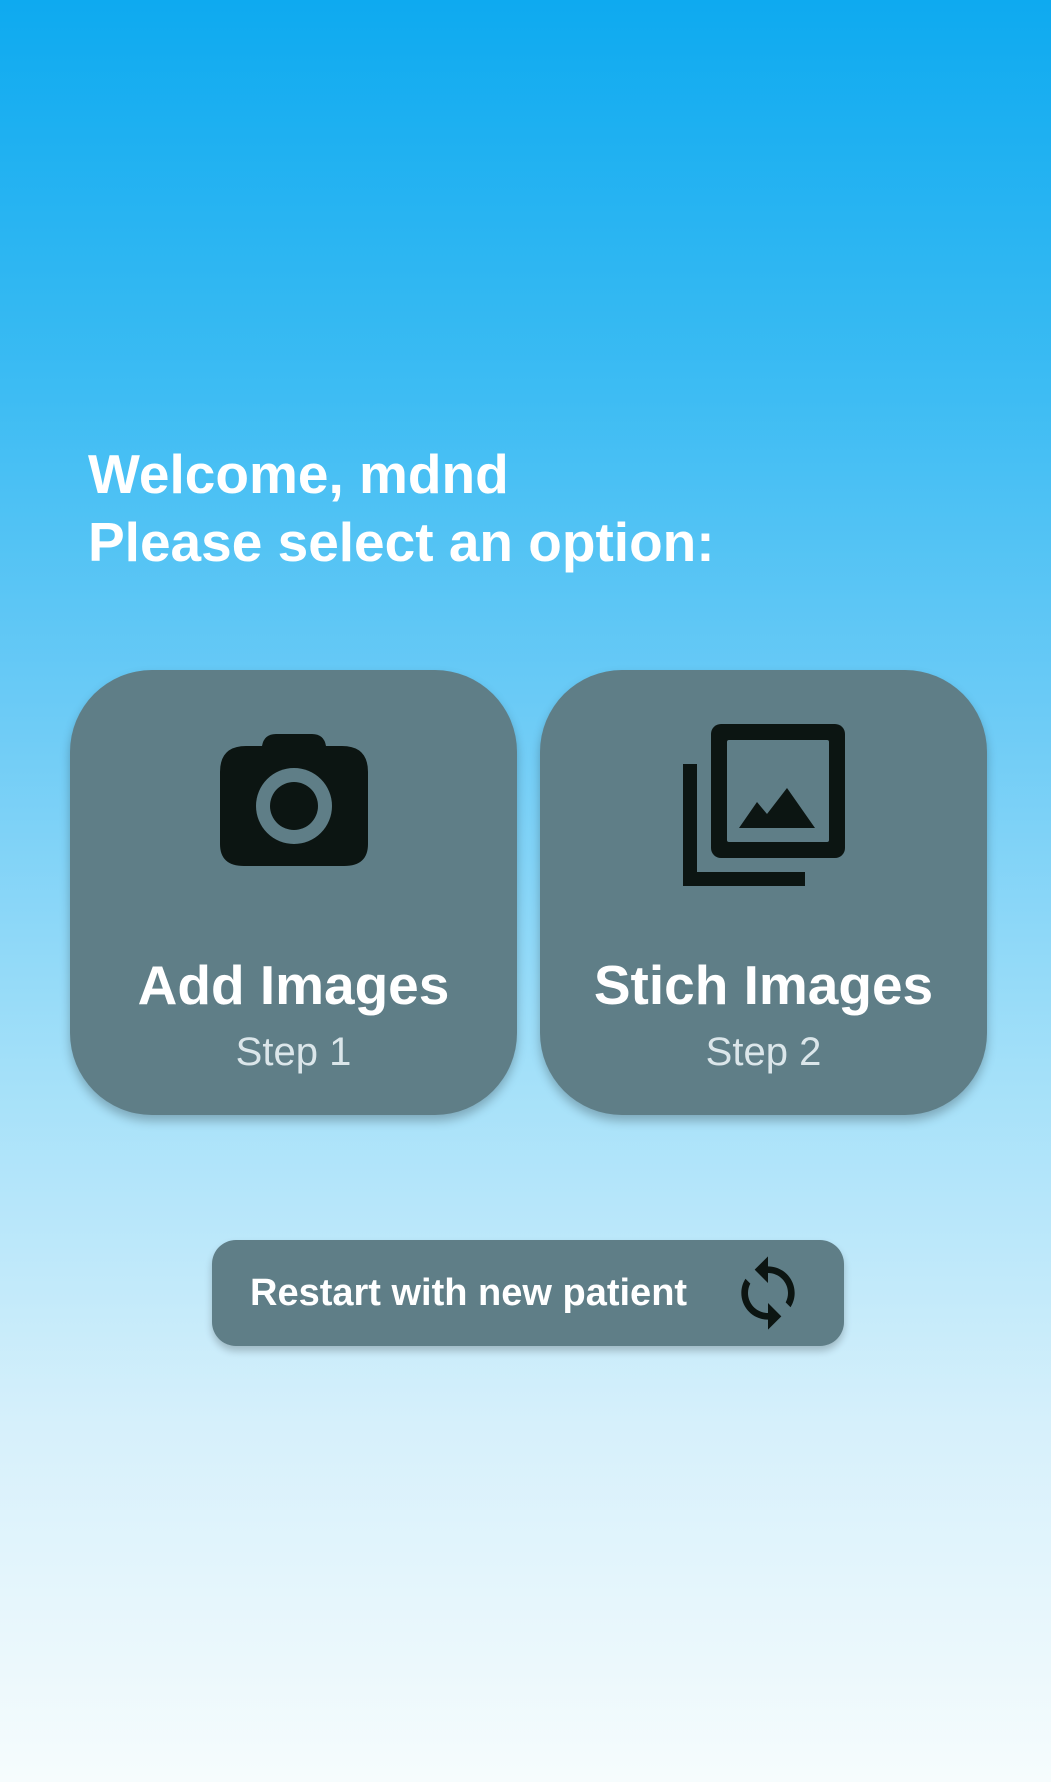 This screenshot has width=1051, height=1782. What do you see at coordinates (294, 802) in the screenshot?
I see `camera-icon` at bounding box center [294, 802].